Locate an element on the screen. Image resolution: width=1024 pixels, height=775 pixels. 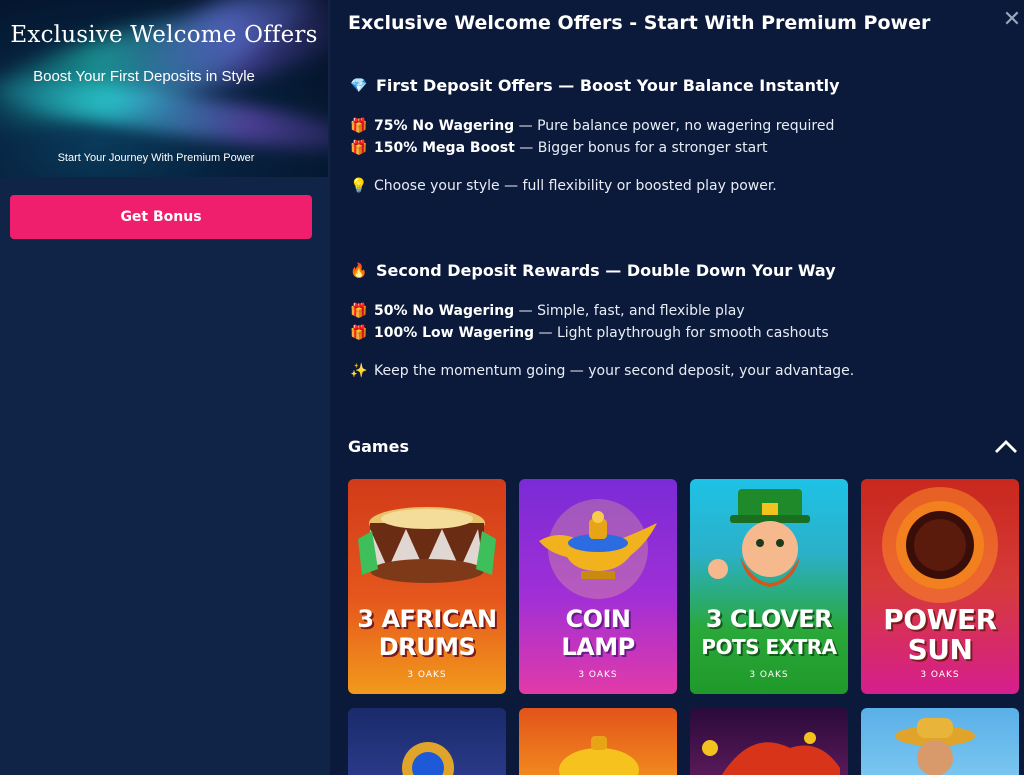
offer-description: — Light playthrough for smooth cashouts is located at coordinates (681, 333).